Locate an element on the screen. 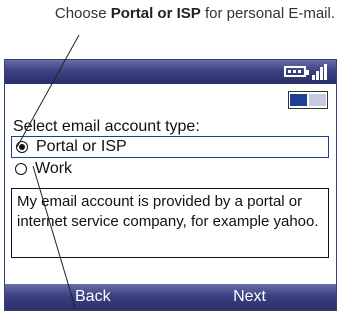 The image size is (341, 311). radio-unselected-icon is located at coordinates (21, 169).